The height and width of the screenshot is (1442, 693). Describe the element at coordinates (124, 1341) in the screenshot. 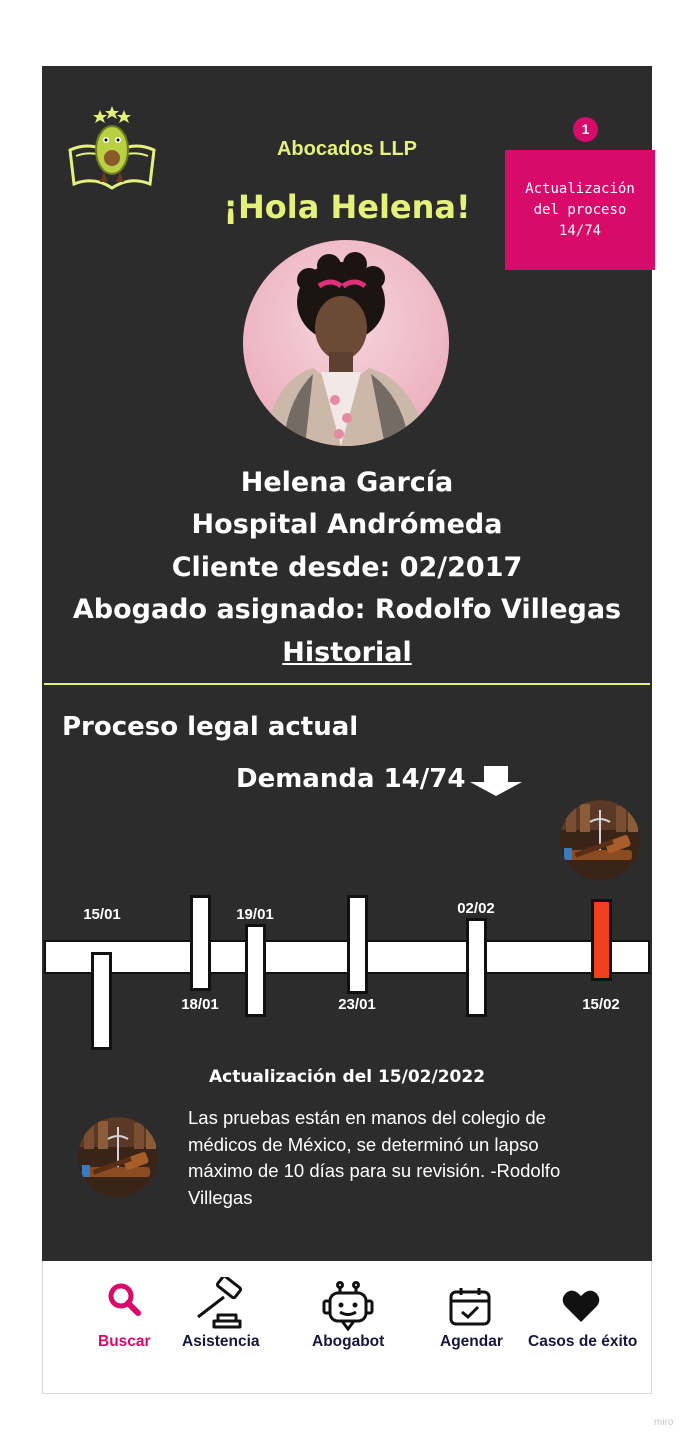

I see `nav-label: Buscar` at that location.